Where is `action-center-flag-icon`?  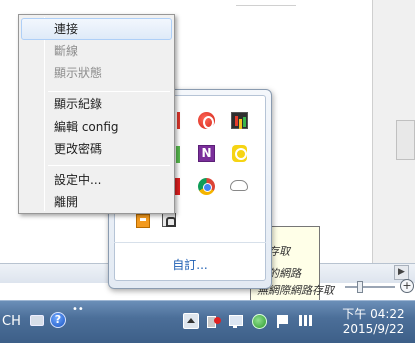 action-center-flag-icon is located at coordinates (283, 321).